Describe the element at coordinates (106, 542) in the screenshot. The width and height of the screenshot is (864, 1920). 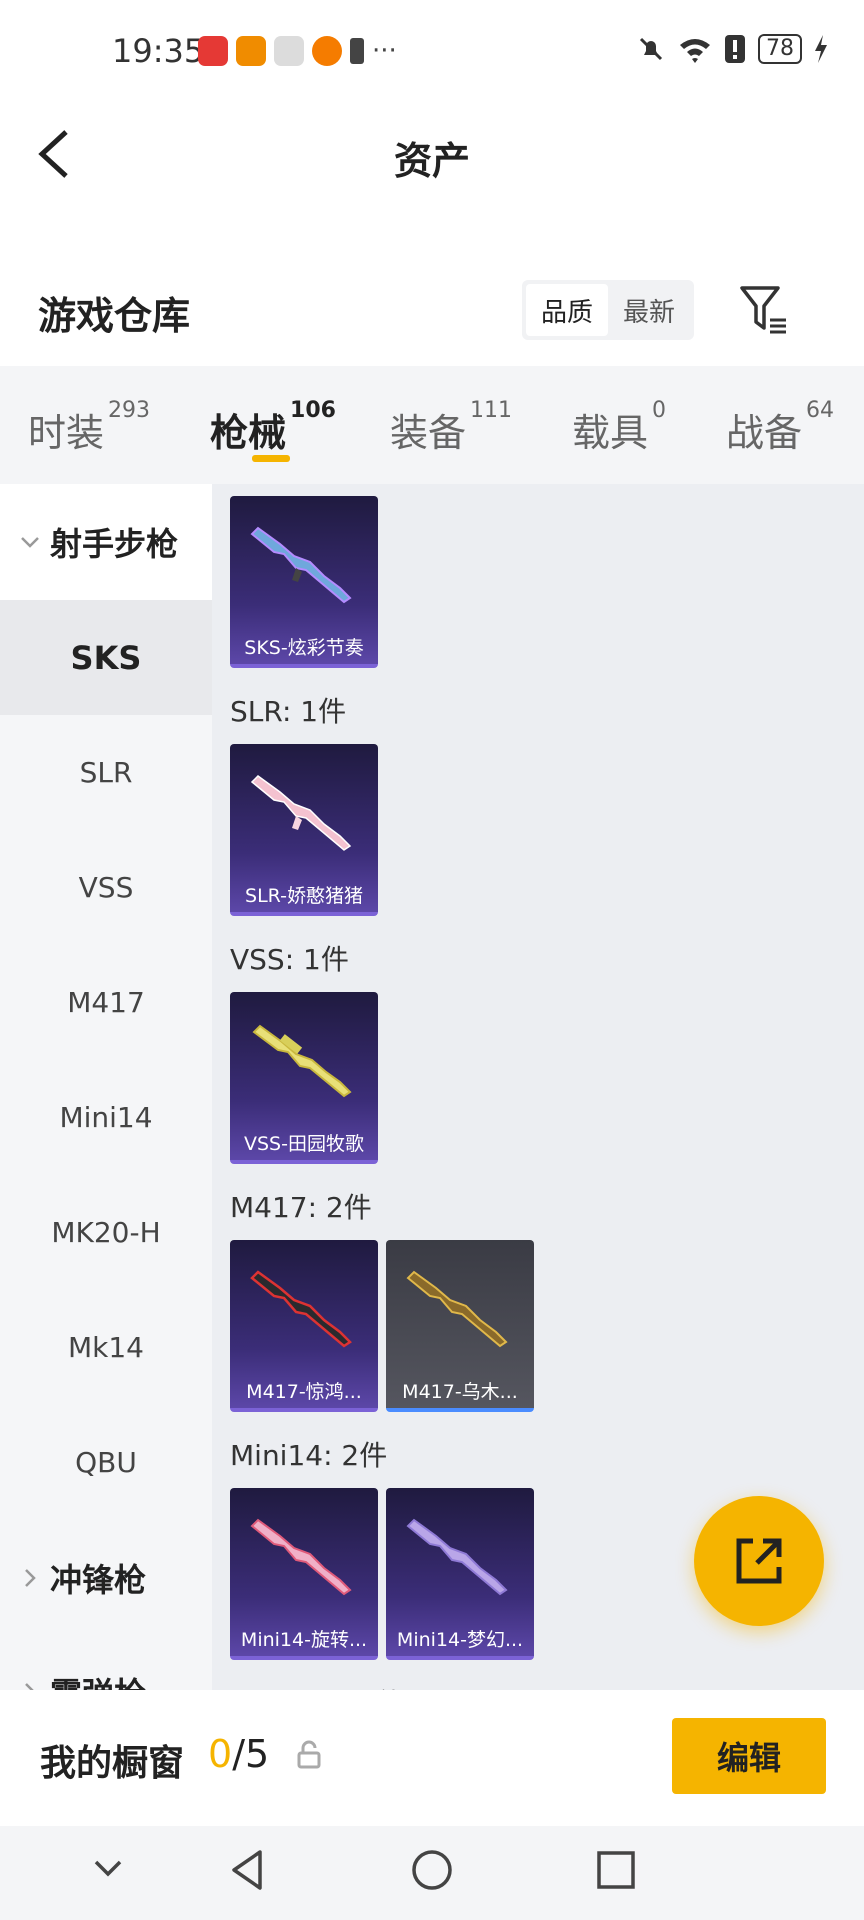
I see `nav-group-marksman-rifles: 射手步枪` at that location.